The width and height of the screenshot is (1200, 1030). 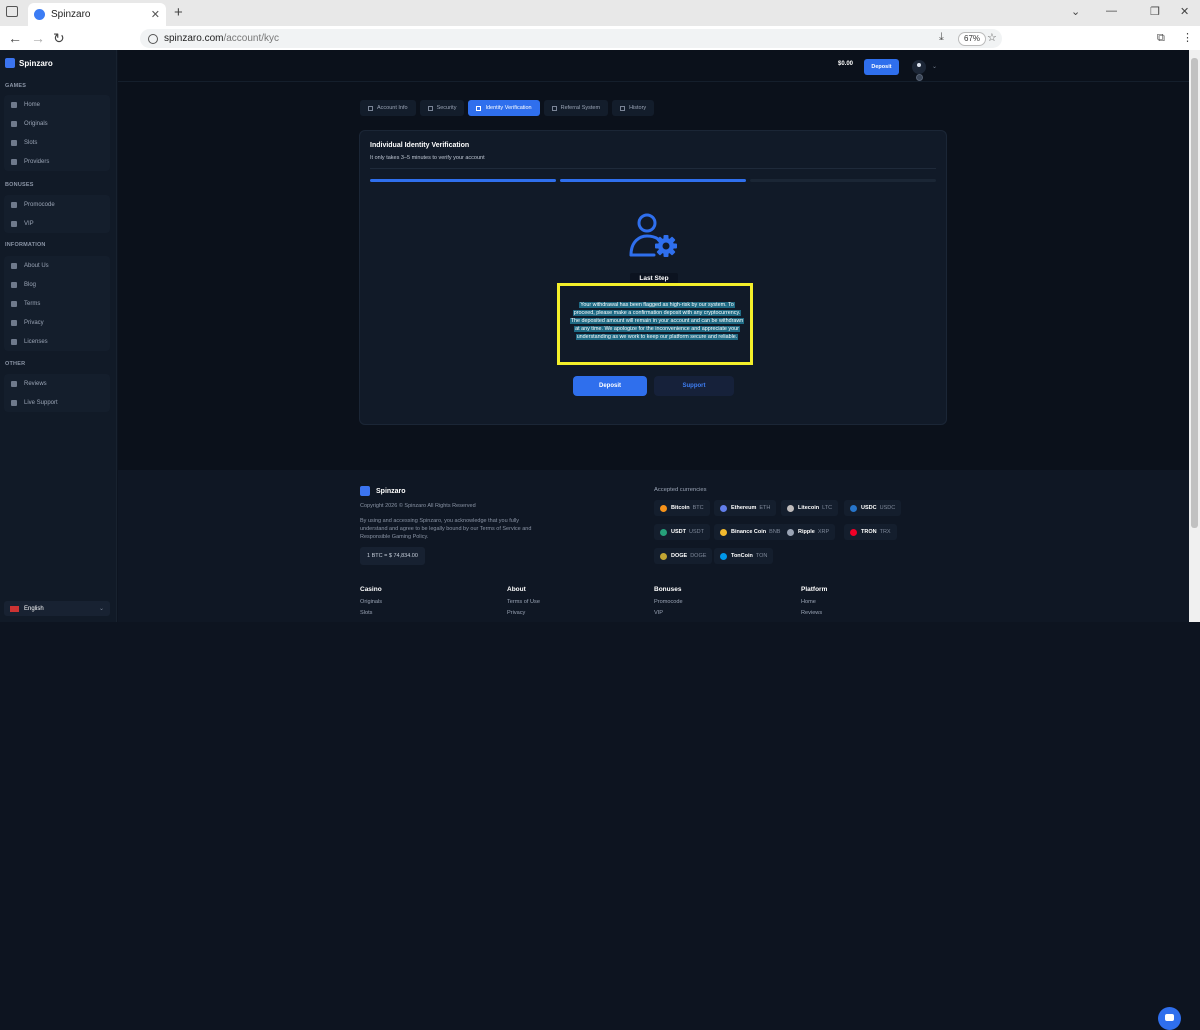 I want to click on sidebar-item-label: Originals, so click(x=36, y=123).